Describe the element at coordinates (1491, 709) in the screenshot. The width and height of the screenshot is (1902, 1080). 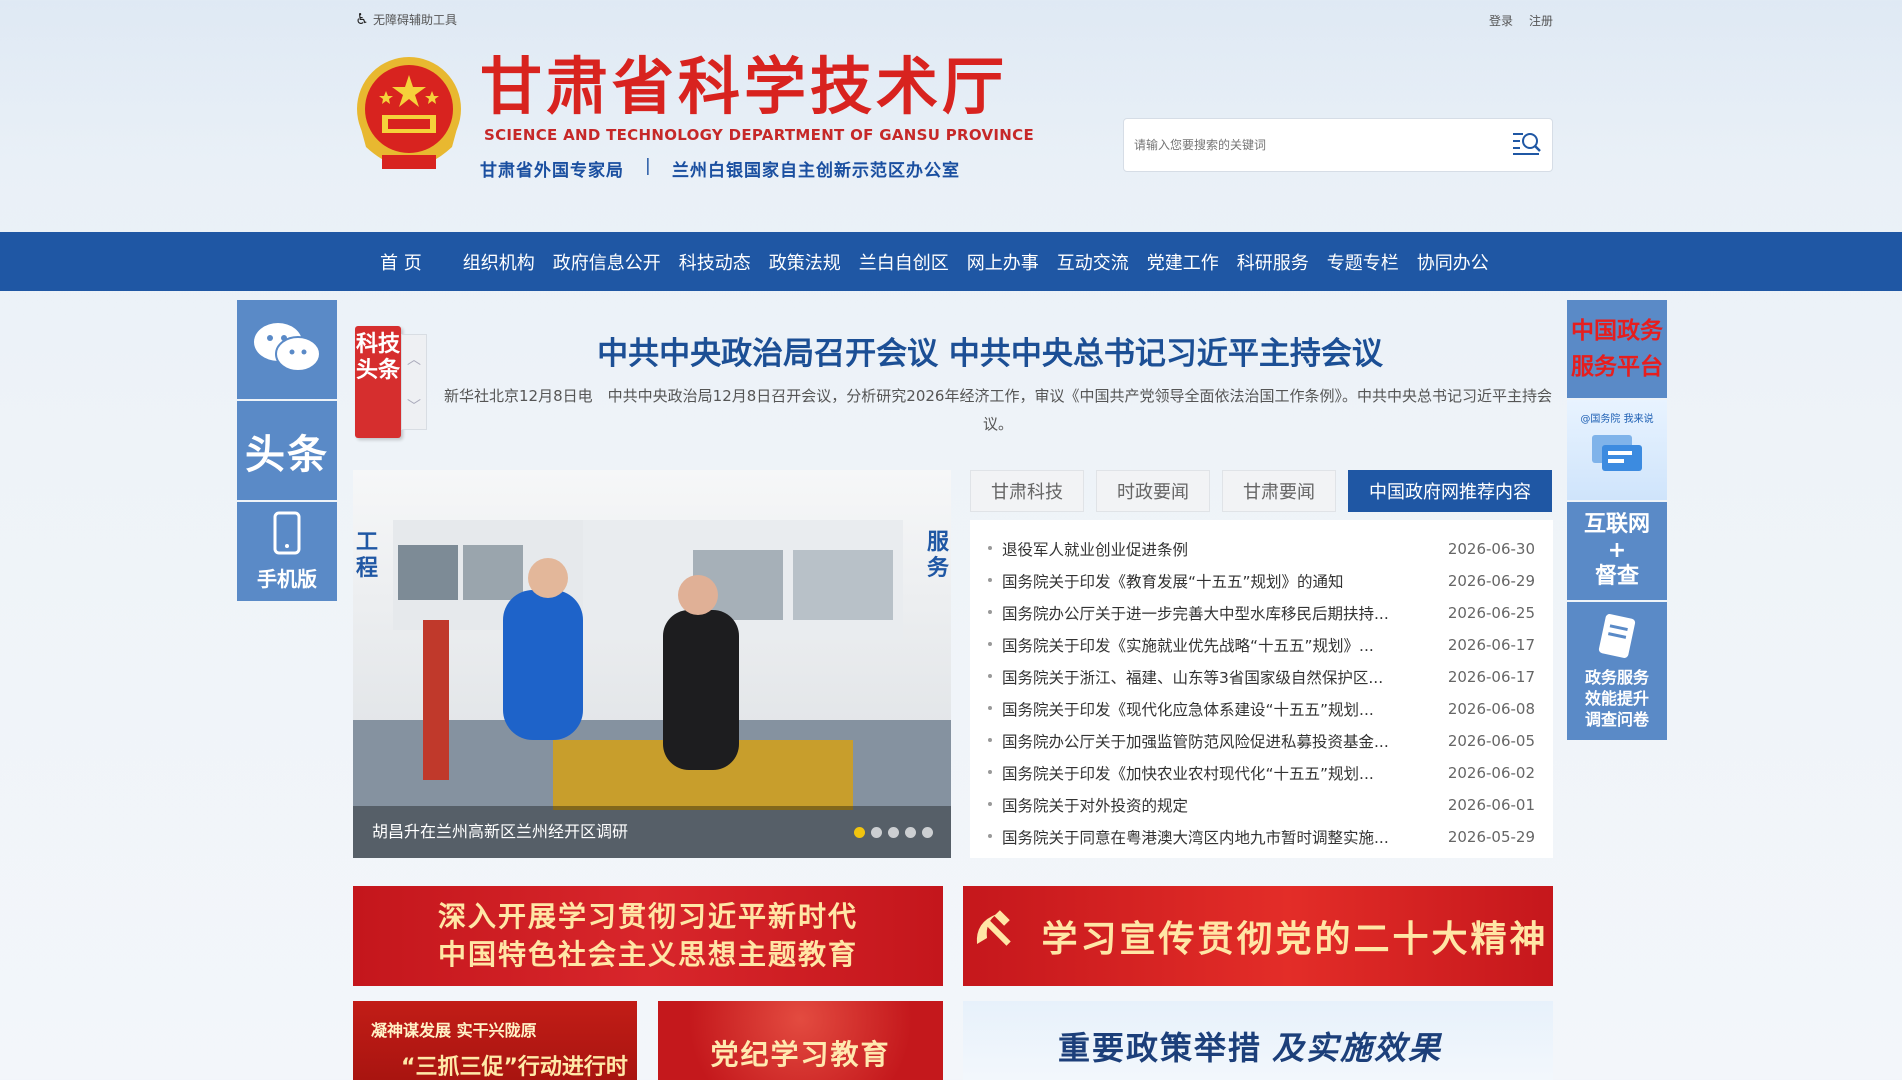
I see `news-date: 2026-06-08` at that location.